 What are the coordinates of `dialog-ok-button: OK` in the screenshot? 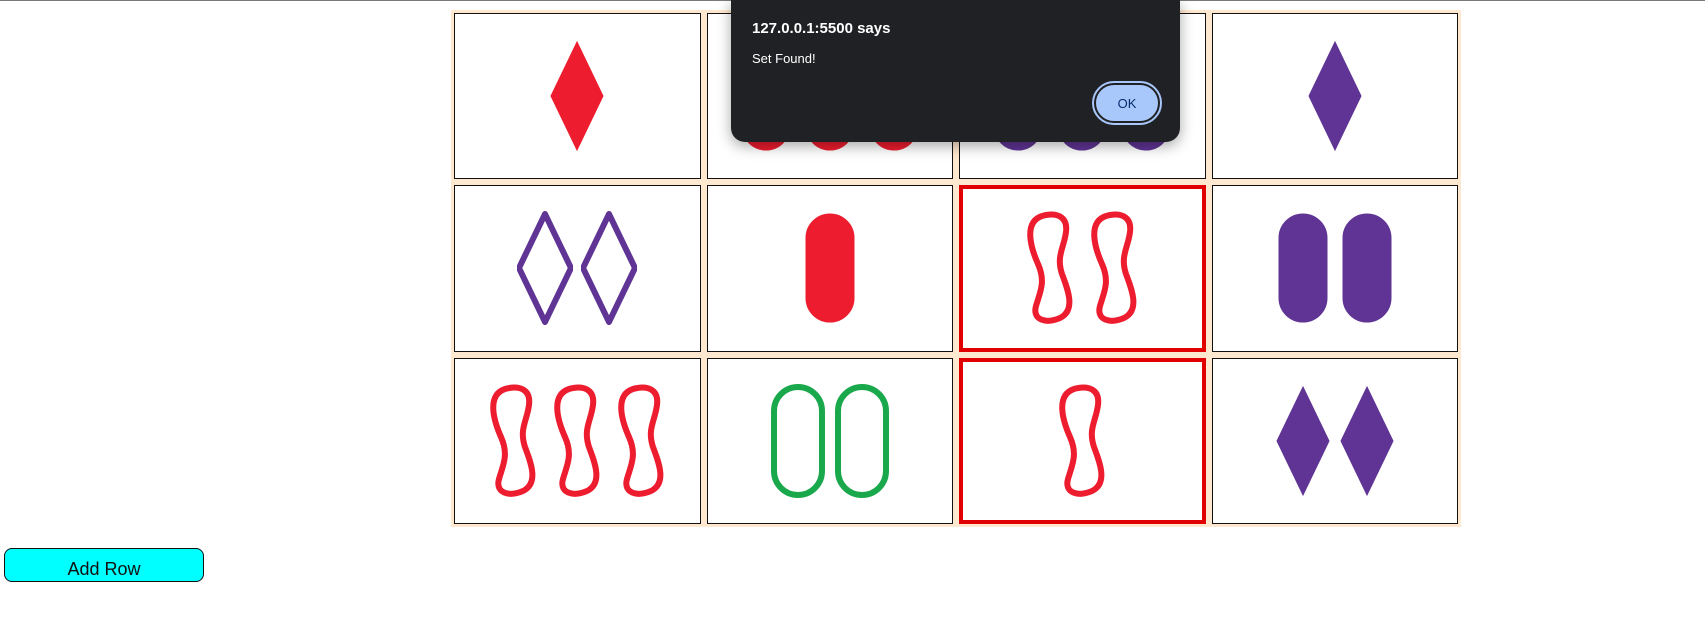 It's located at (1127, 103).